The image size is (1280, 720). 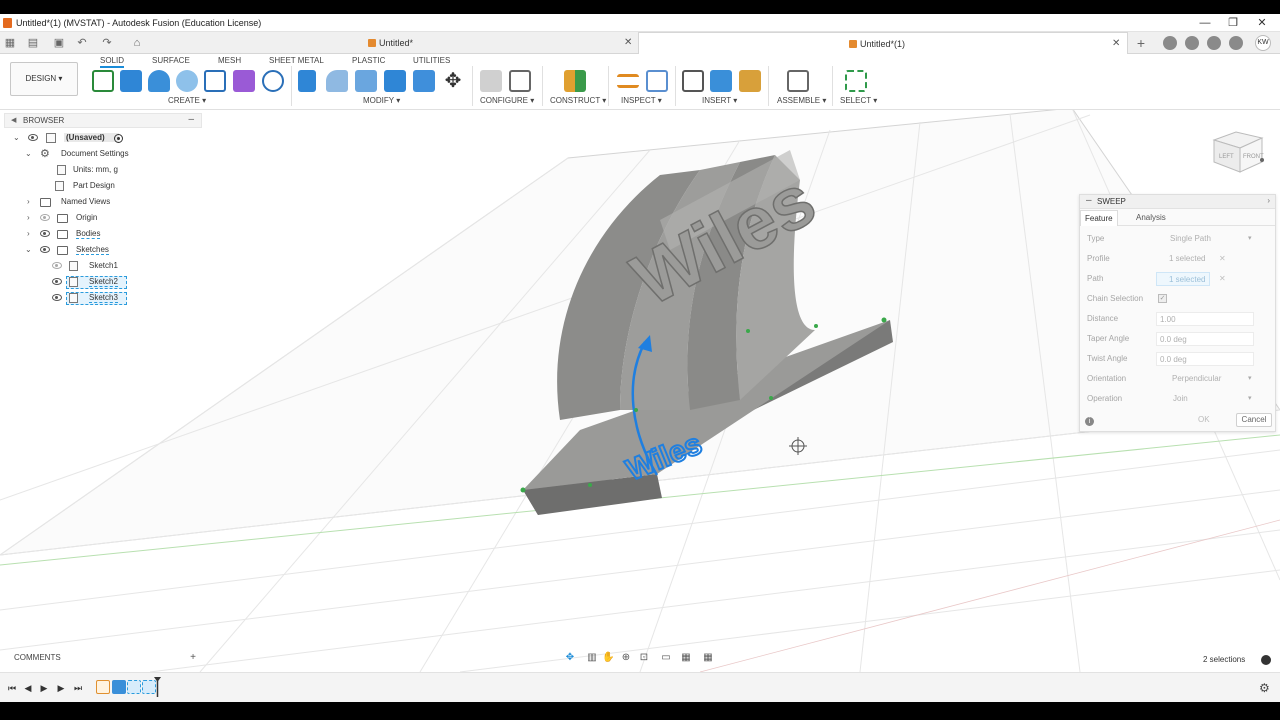 What do you see at coordinates (719, 100) in the screenshot?
I see `insert-menu: INSERT ▾` at bounding box center [719, 100].